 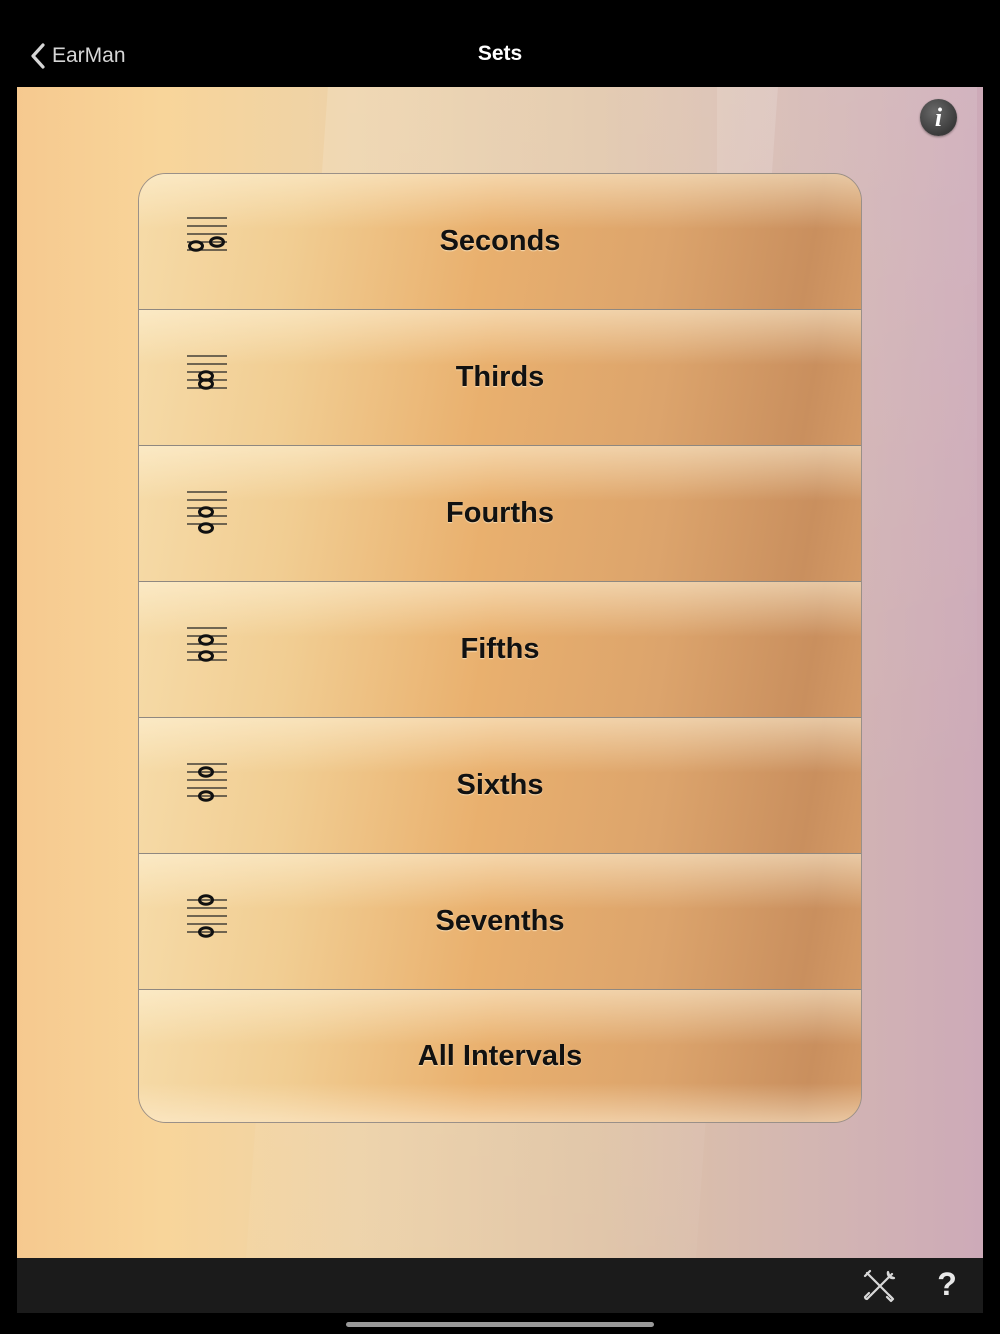 I want to click on sixth-interval-notation-icon, so click(x=207, y=782).